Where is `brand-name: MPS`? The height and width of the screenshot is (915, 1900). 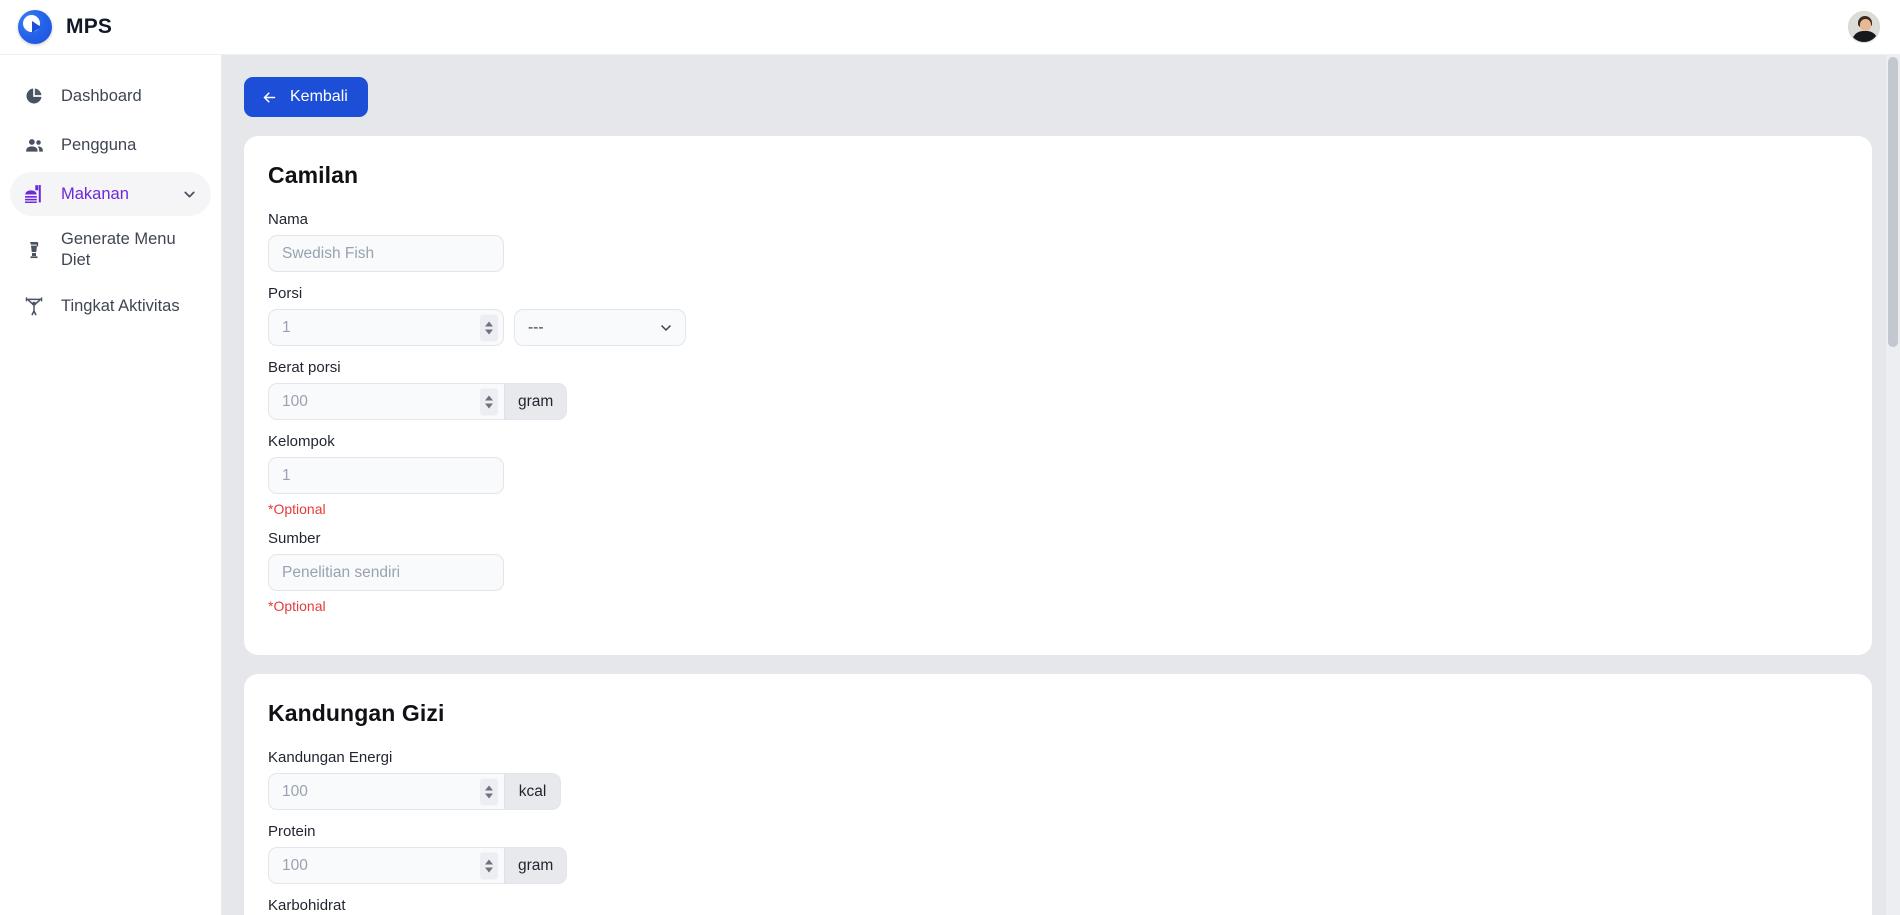
brand-name: MPS is located at coordinates (89, 26).